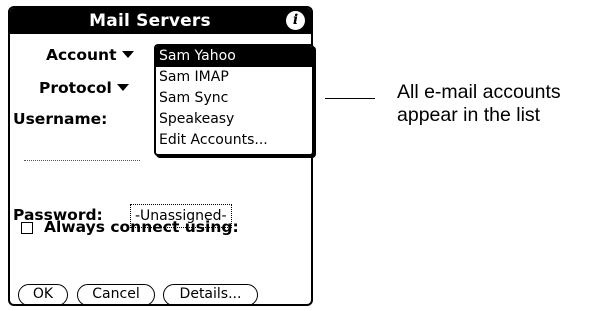 The width and height of the screenshot is (615, 311). What do you see at coordinates (234, 56) in the screenshot?
I see `account-list-item: Sam Yahoo` at bounding box center [234, 56].